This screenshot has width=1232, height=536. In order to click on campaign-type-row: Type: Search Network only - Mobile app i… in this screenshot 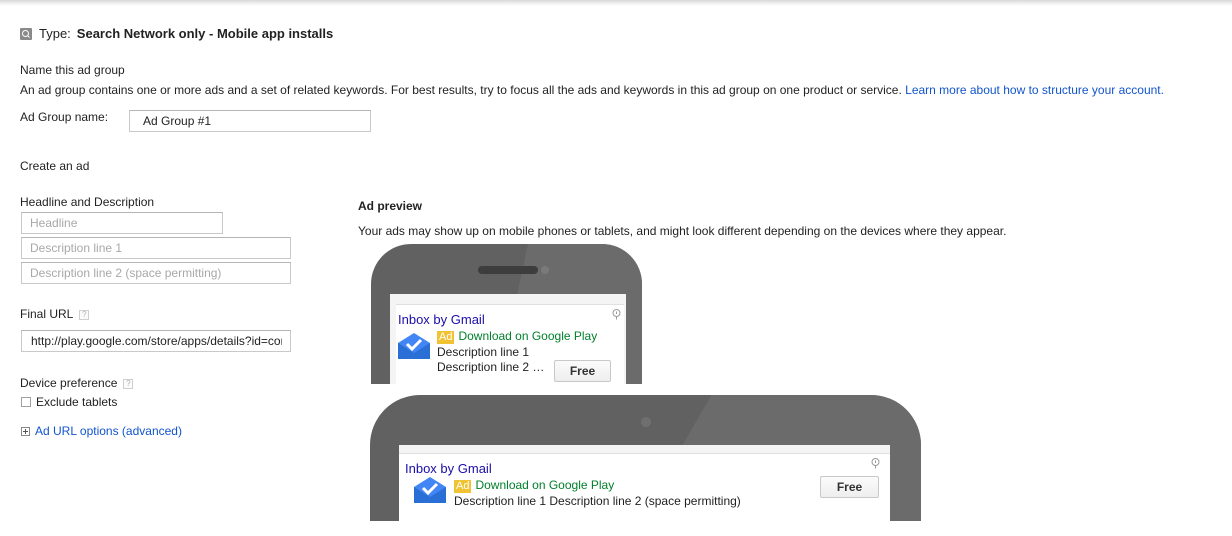, I will do `click(176, 33)`.